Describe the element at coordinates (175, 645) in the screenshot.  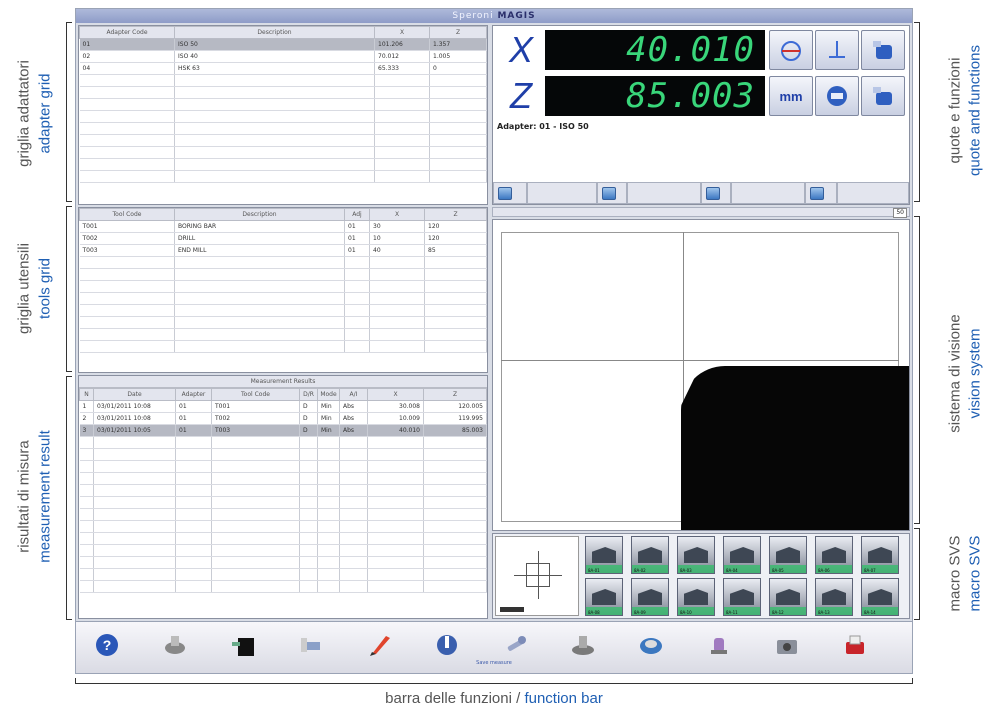
I see `spindle-button` at that location.